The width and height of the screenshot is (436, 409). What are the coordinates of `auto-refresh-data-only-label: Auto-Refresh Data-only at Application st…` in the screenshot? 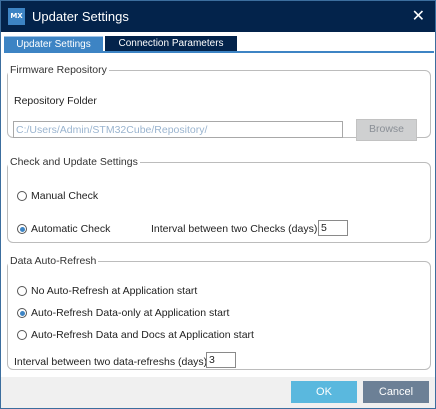 It's located at (130, 313).